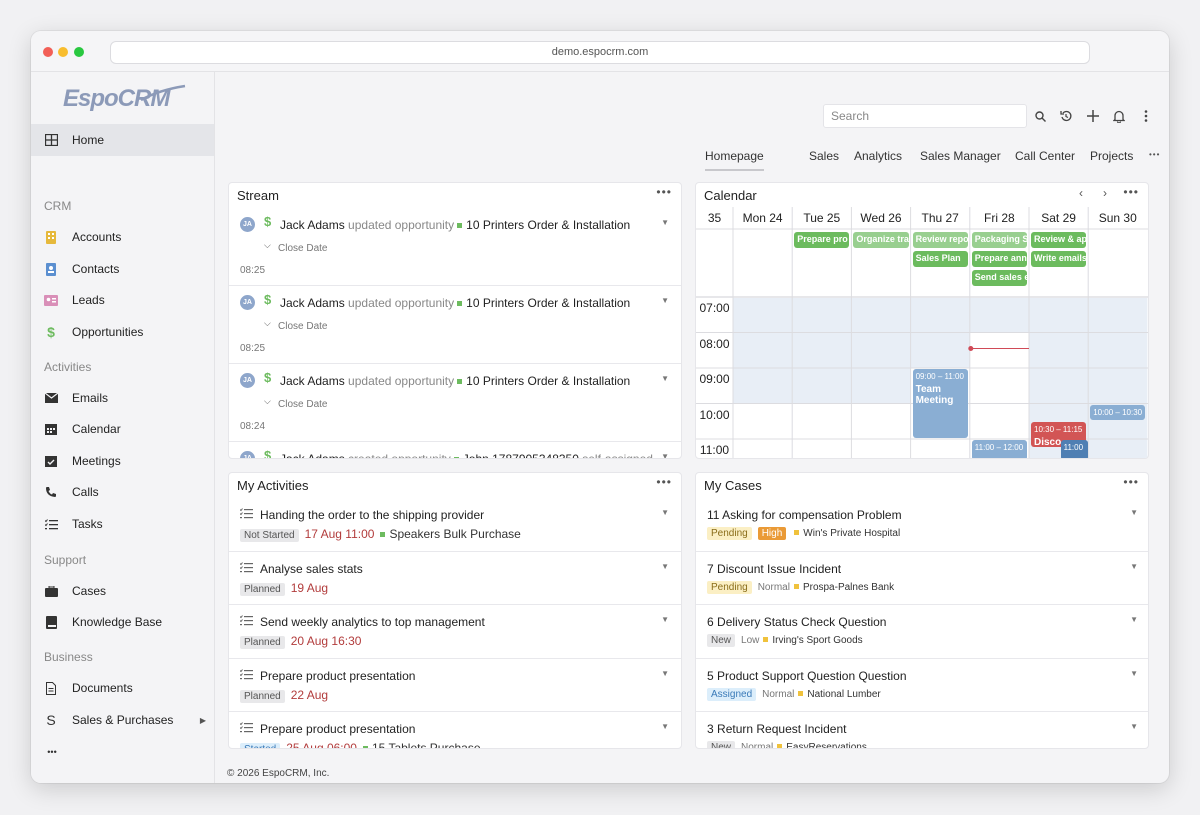 The width and height of the screenshot is (1200, 815). Describe the element at coordinates (1117, 218) in the screenshot. I see `calendar-day-header: Sun 30` at that location.